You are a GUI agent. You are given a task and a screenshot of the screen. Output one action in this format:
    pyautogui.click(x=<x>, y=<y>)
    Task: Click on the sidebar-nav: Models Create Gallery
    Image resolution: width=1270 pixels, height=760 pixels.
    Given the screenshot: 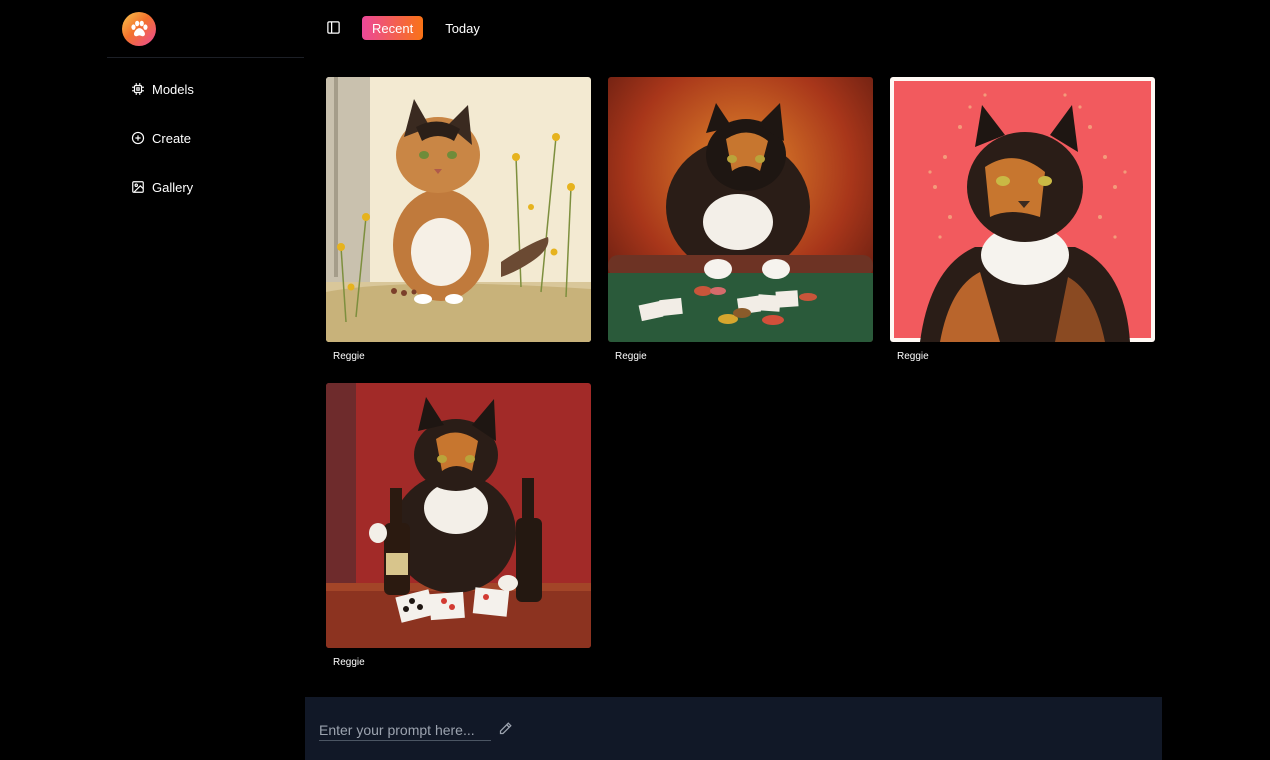 What is the action you would take?
    pyautogui.click(x=205, y=145)
    